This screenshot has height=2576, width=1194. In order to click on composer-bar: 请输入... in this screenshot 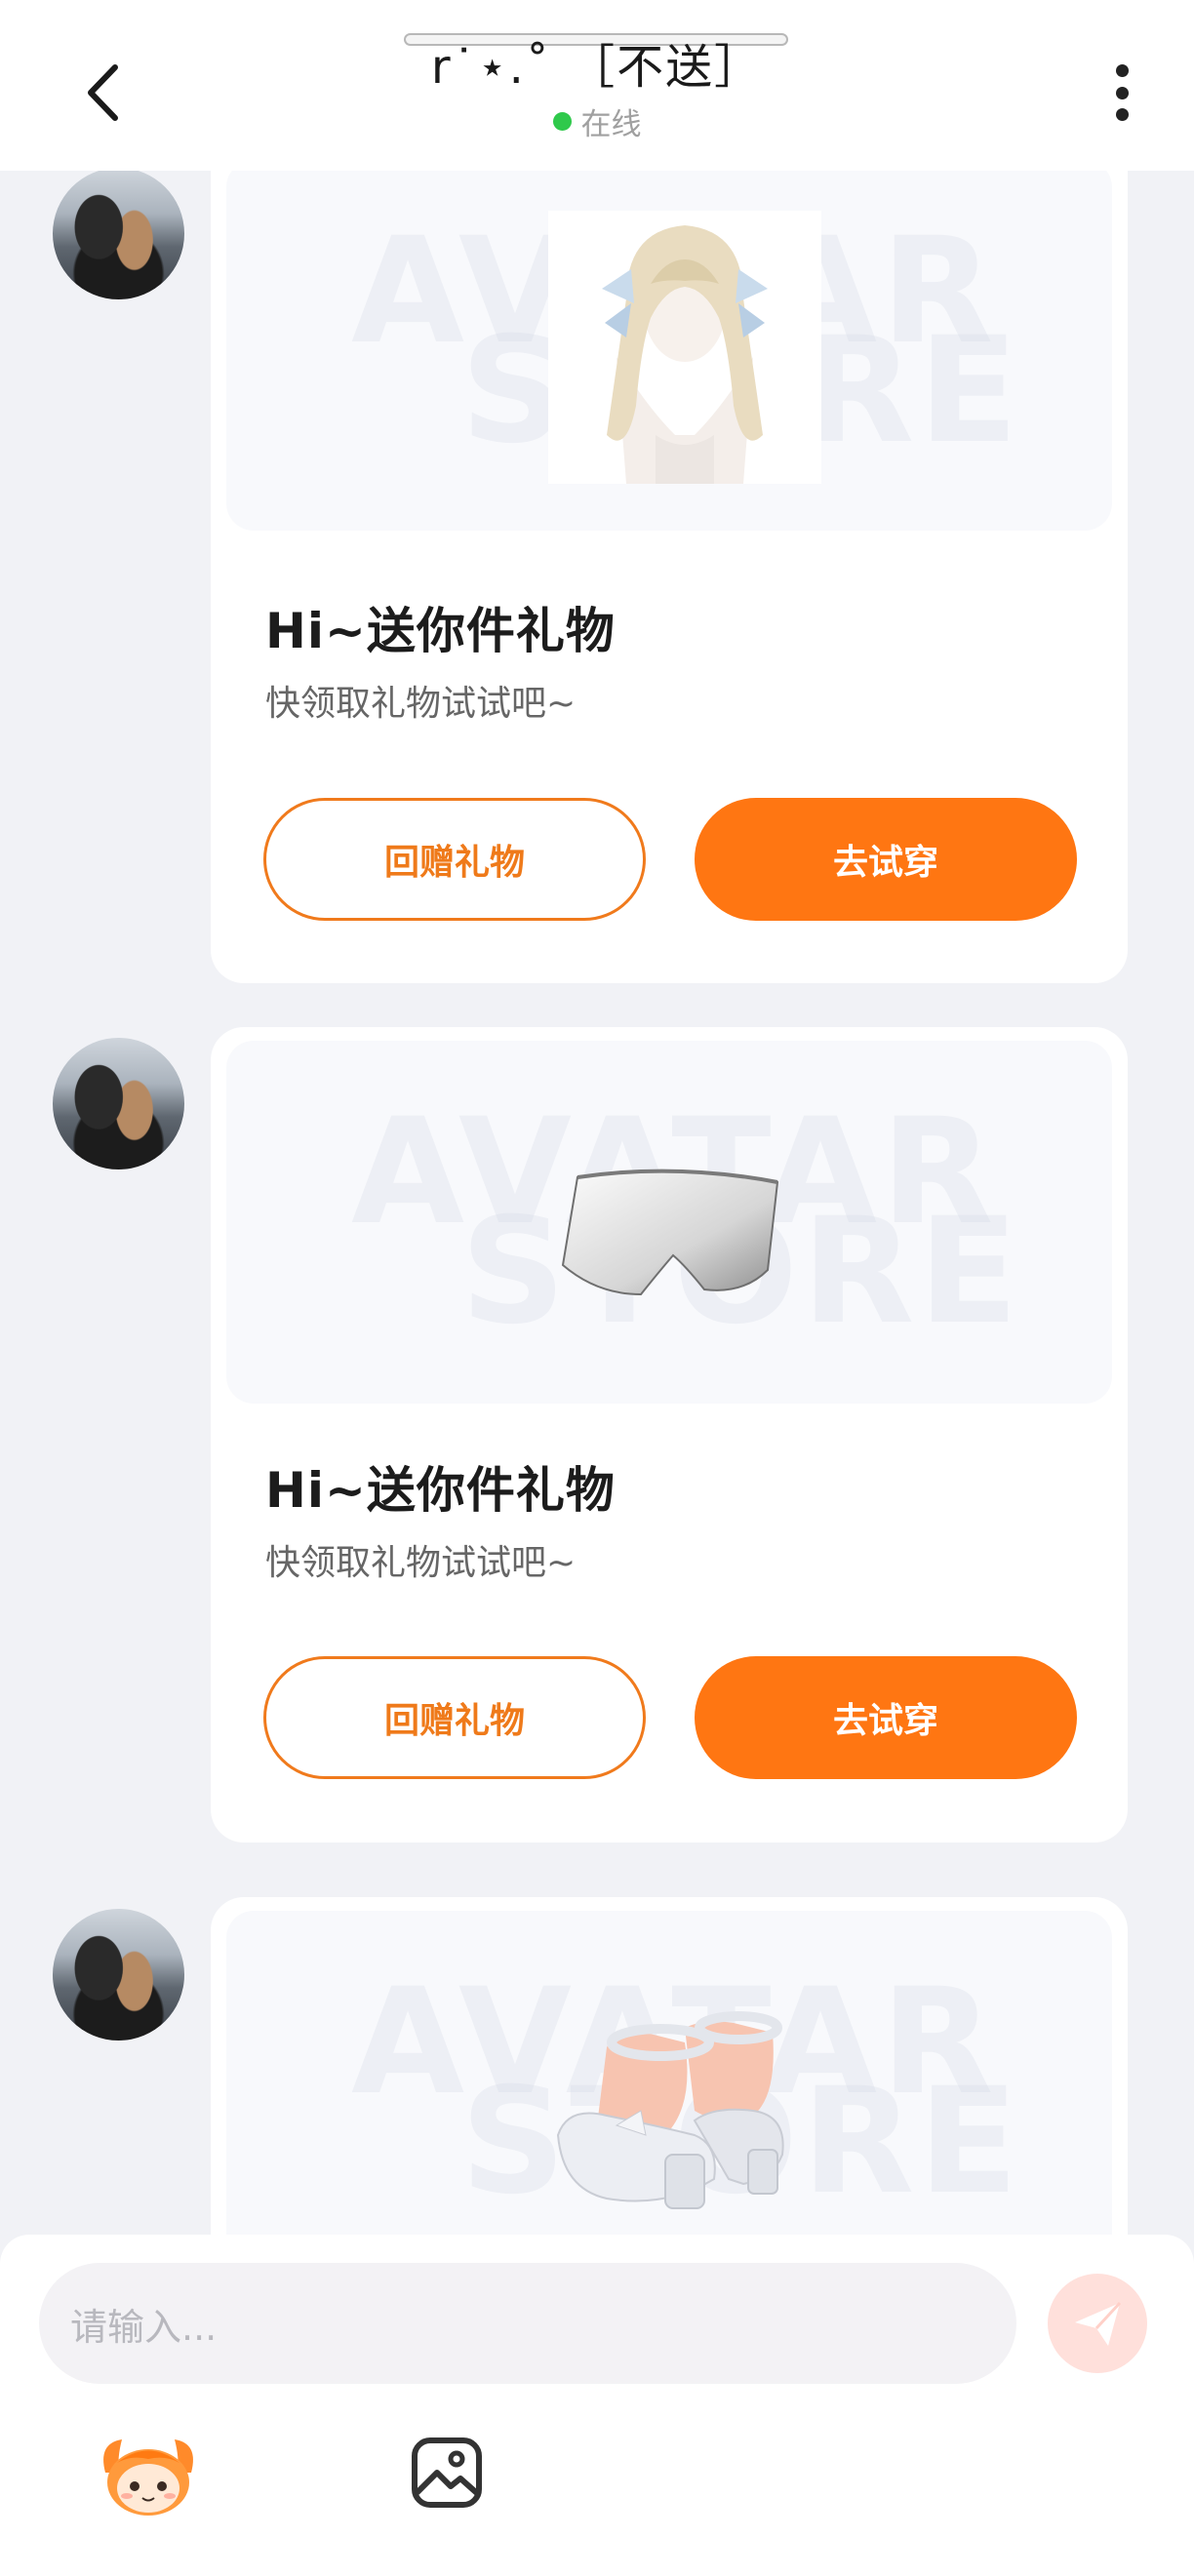, I will do `click(597, 2405)`.